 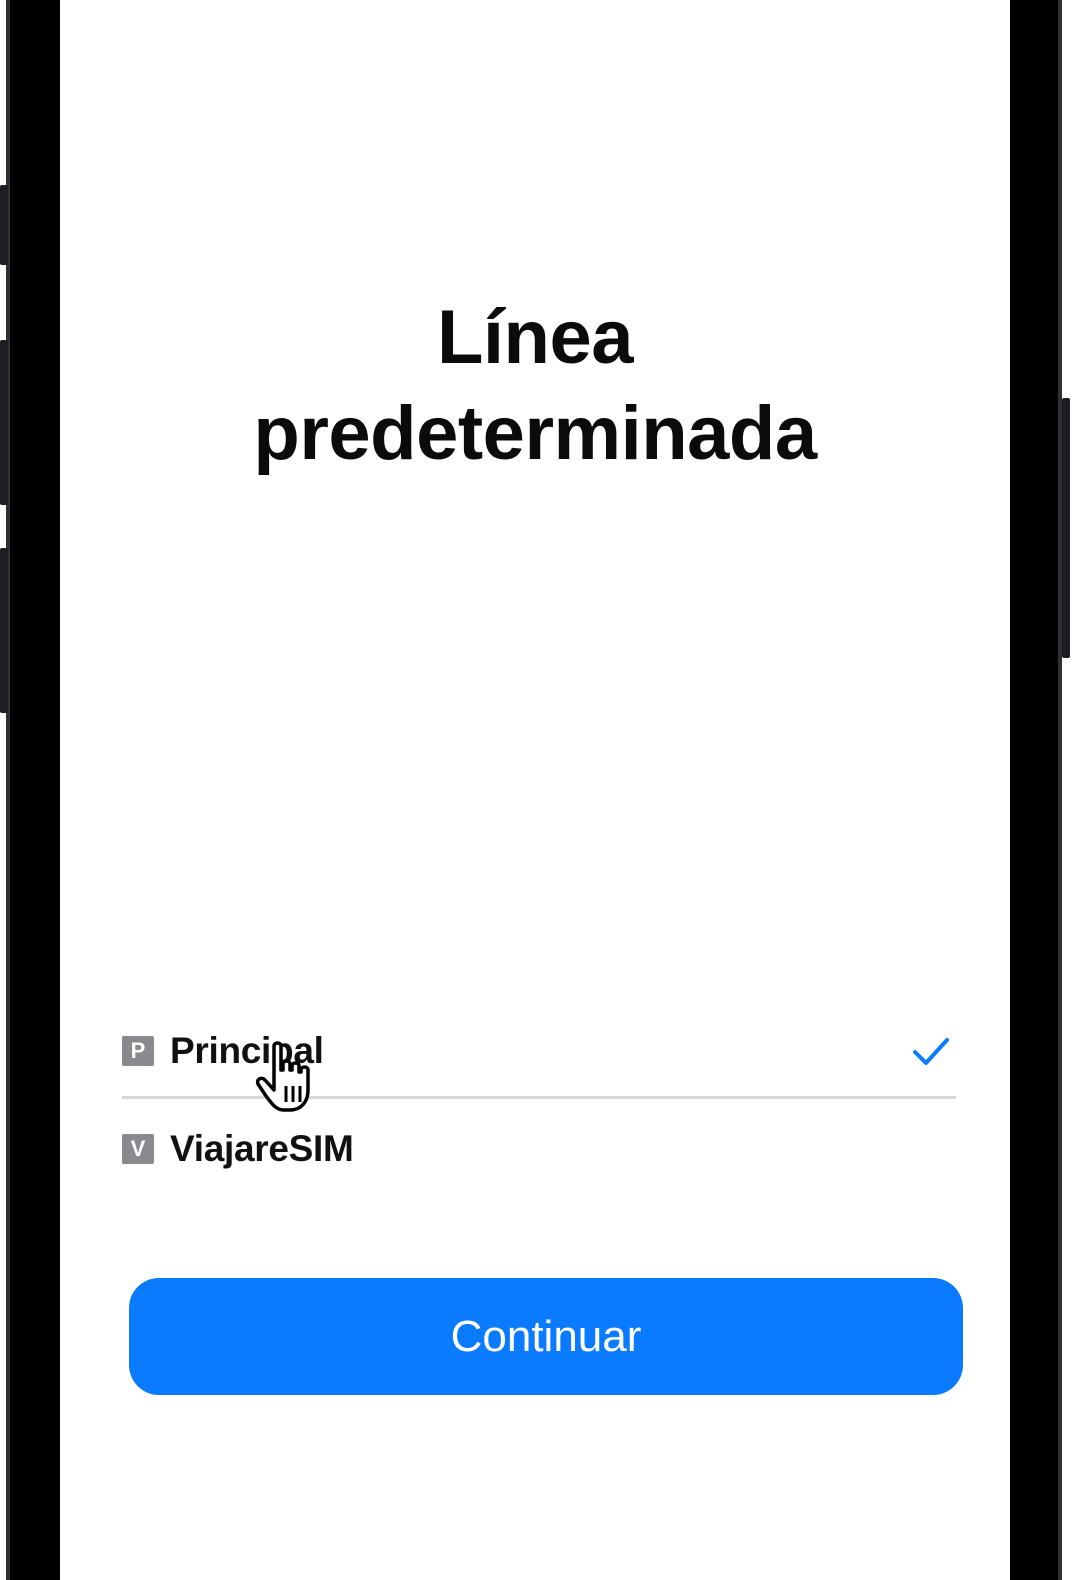 I want to click on power-button, so click(x=1066, y=528).